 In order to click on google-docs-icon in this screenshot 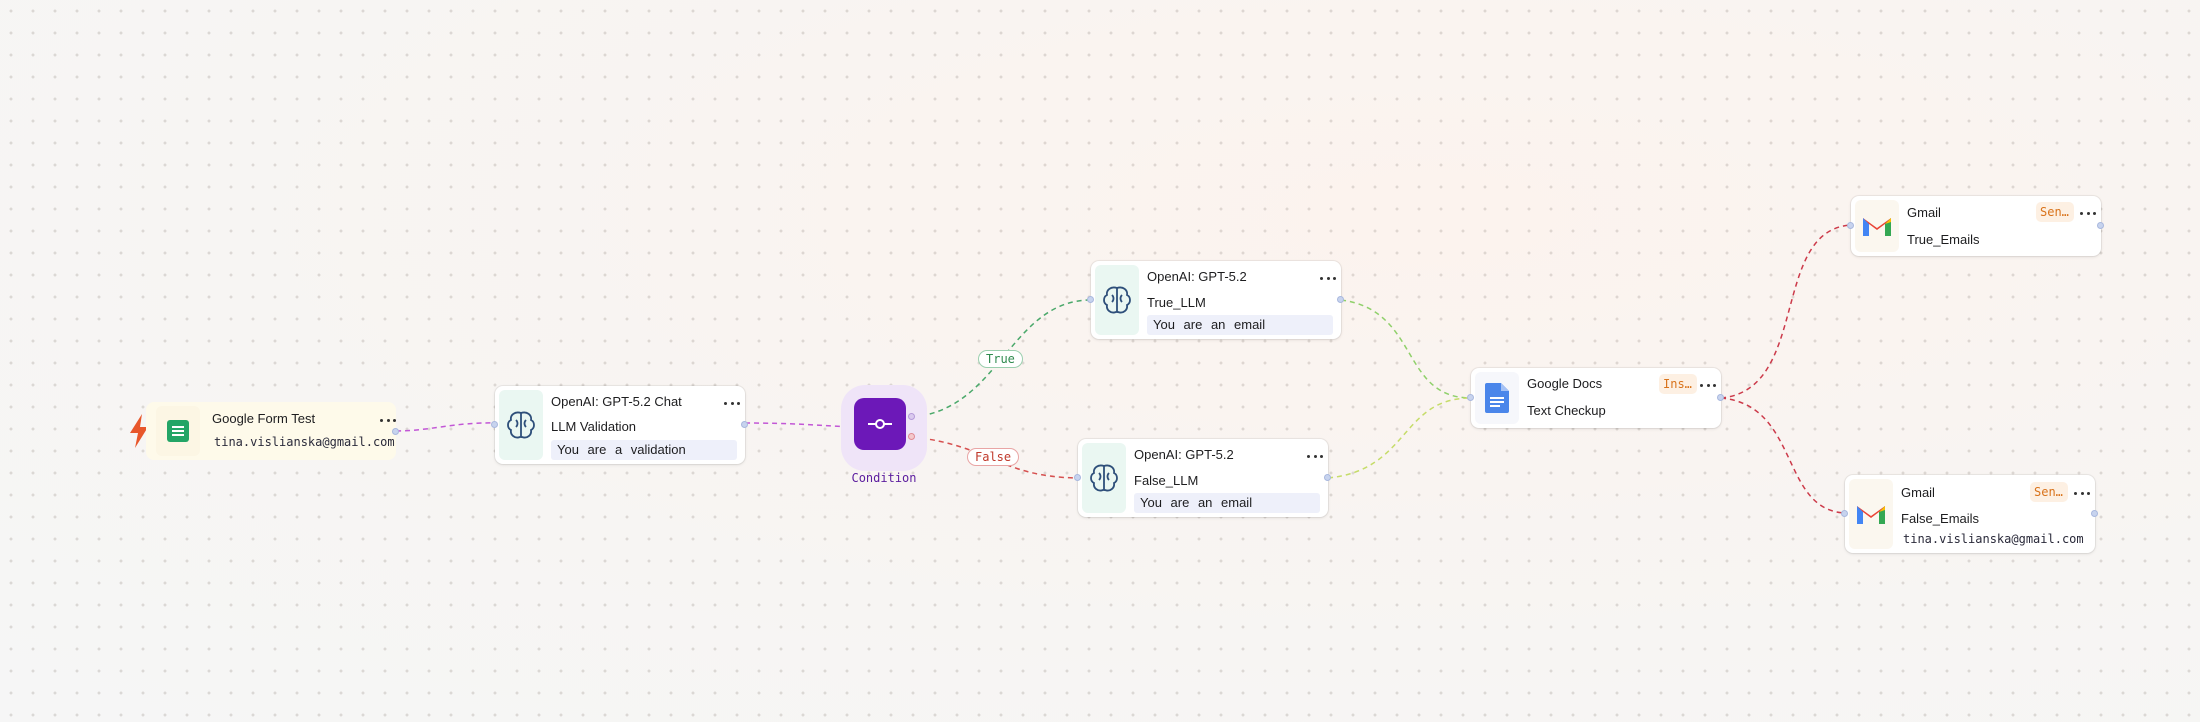, I will do `click(1497, 398)`.